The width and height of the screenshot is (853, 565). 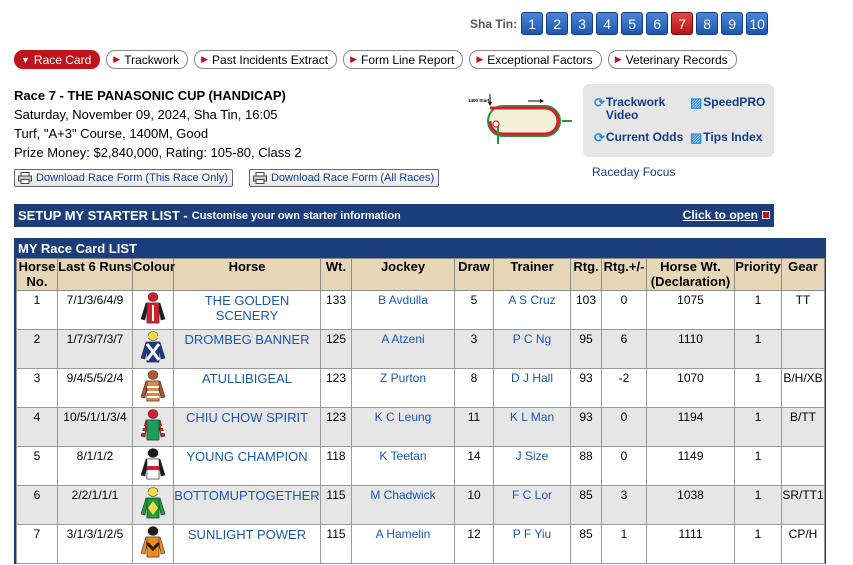 What do you see at coordinates (532, 544) in the screenshot?
I see `trainer-link: P F Yiu` at bounding box center [532, 544].